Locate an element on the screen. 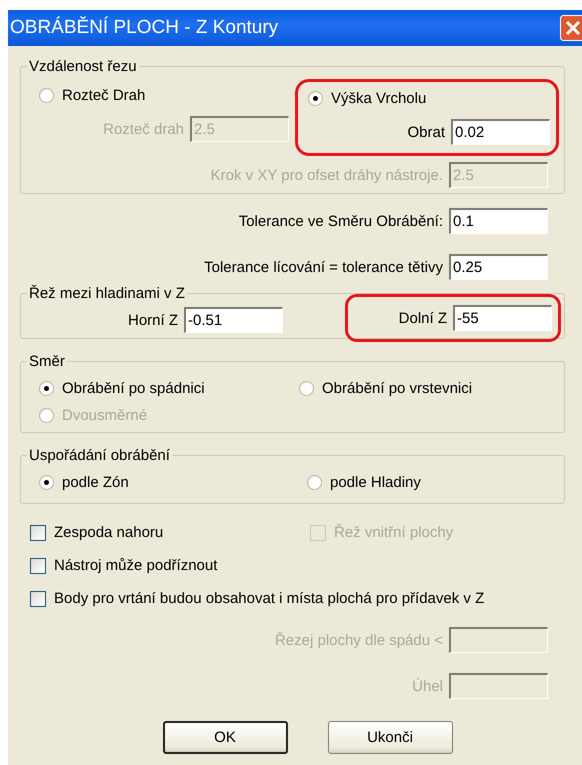 The width and height of the screenshot is (582, 765). dialog-button: Ukonči is located at coordinates (390, 737).